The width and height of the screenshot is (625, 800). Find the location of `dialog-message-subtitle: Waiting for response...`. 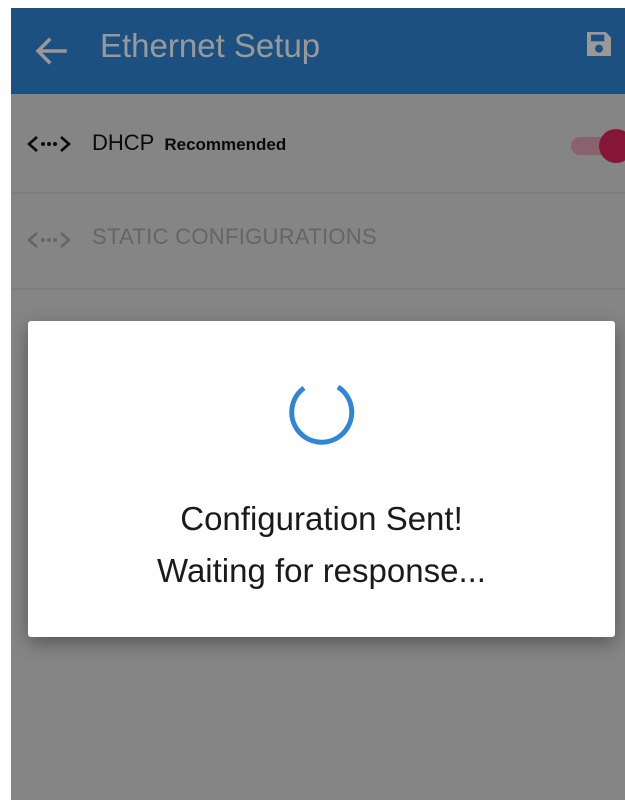

dialog-message-subtitle: Waiting for response... is located at coordinates (321, 570).